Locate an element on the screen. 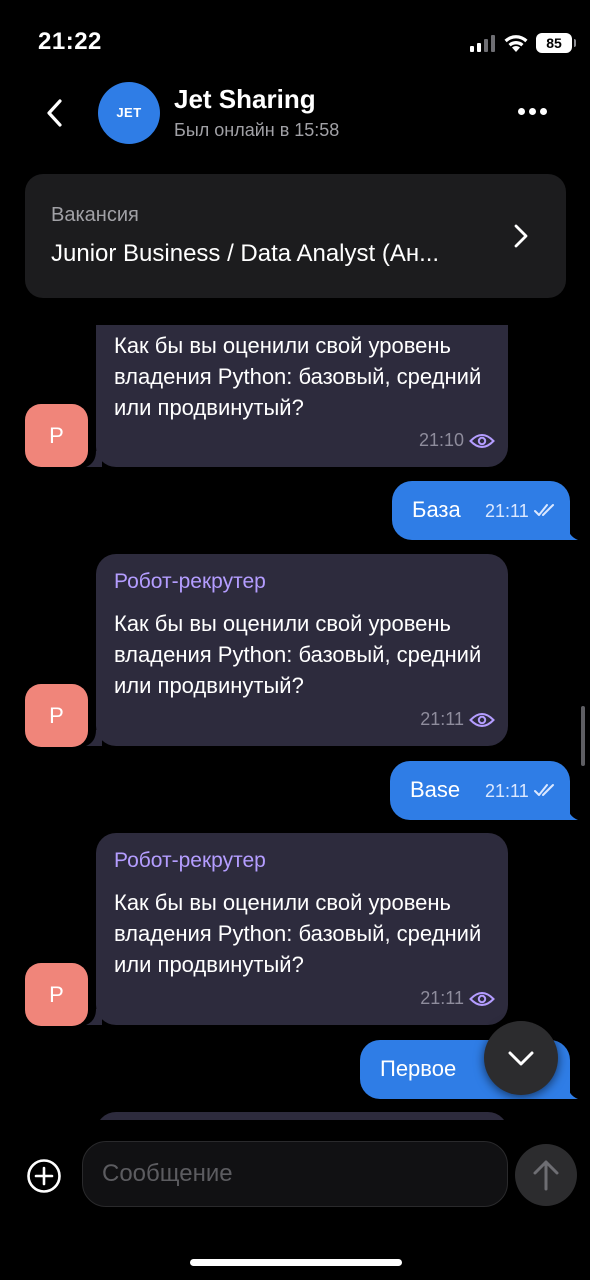 The image size is (590, 1280). vacancy-label: Вакансия is located at coordinates (95, 215).